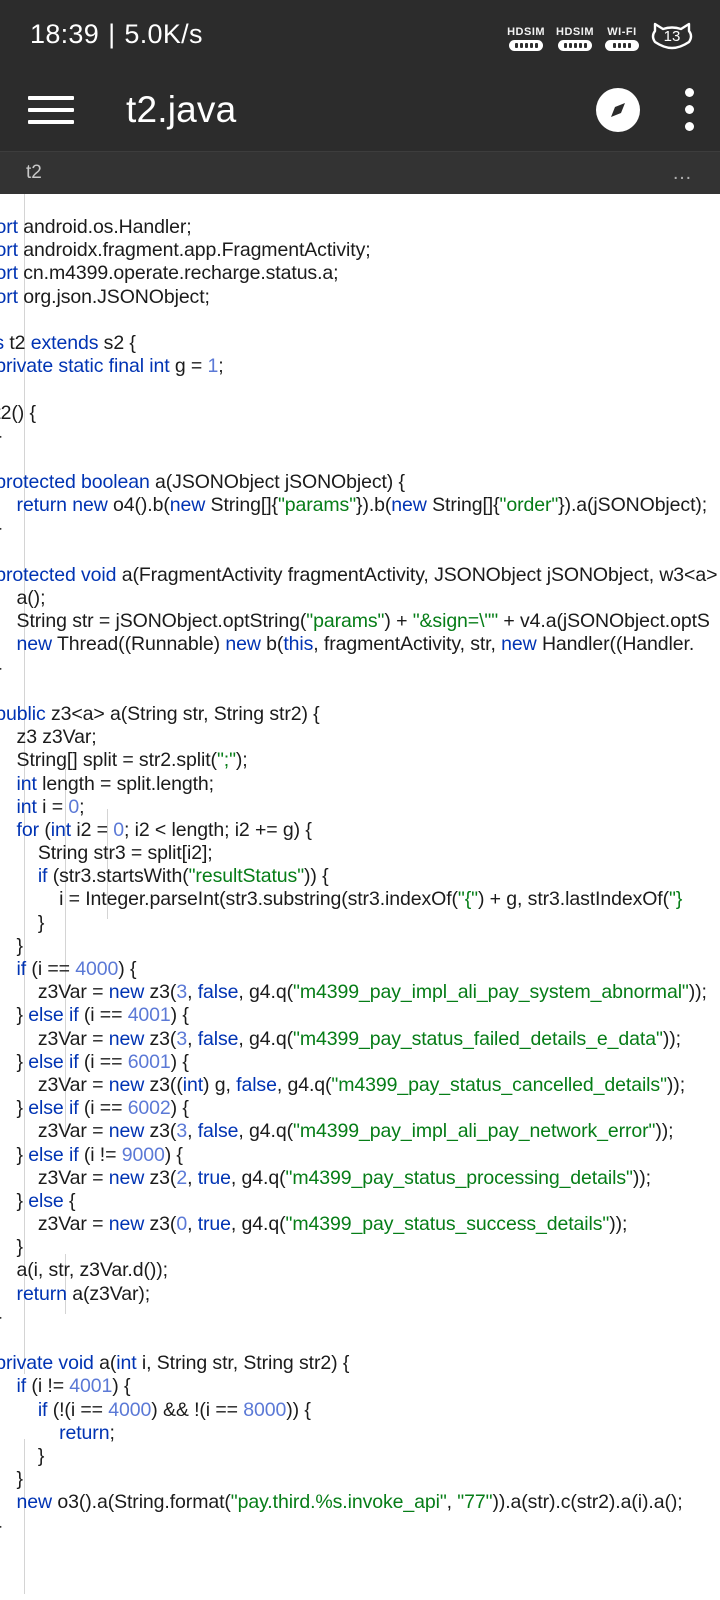 This screenshot has height=1600, width=720. What do you see at coordinates (112, 1432) in the screenshot?
I see `code-token: ;` at bounding box center [112, 1432].